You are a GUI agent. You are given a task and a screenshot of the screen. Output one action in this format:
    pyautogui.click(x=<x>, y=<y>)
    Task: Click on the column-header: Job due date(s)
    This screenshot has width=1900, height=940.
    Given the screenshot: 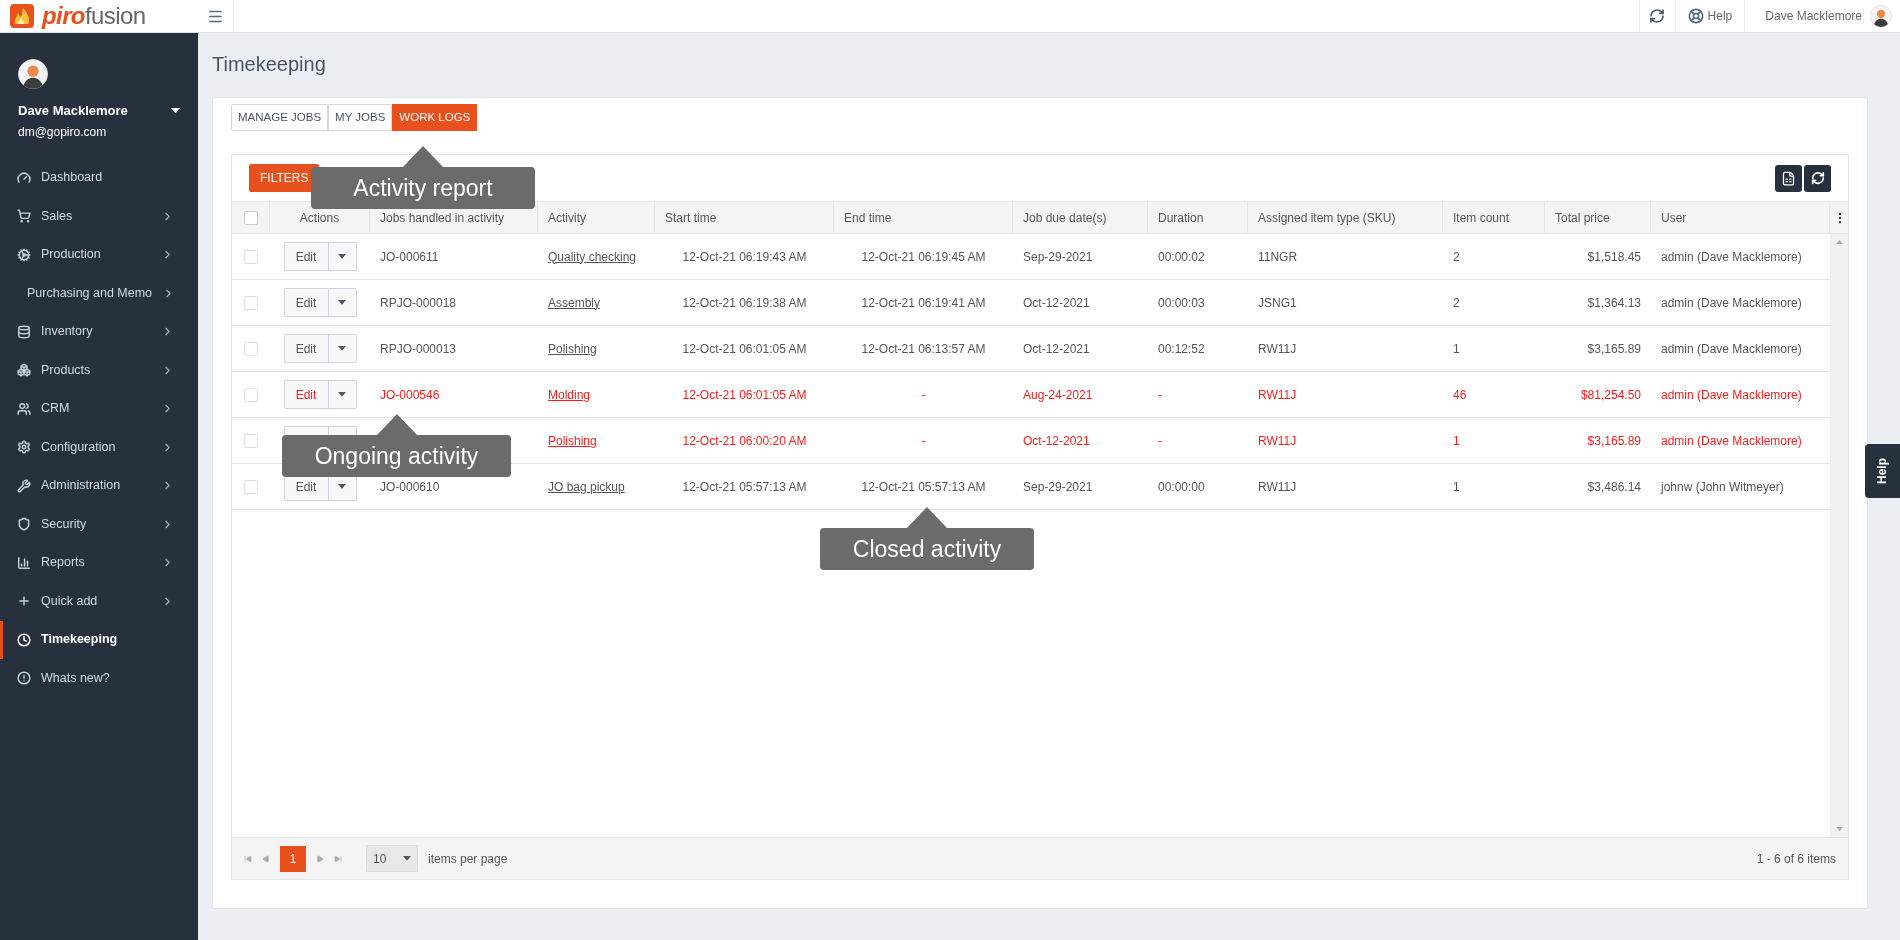 What is the action you would take?
    pyautogui.click(x=1065, y=217)
    